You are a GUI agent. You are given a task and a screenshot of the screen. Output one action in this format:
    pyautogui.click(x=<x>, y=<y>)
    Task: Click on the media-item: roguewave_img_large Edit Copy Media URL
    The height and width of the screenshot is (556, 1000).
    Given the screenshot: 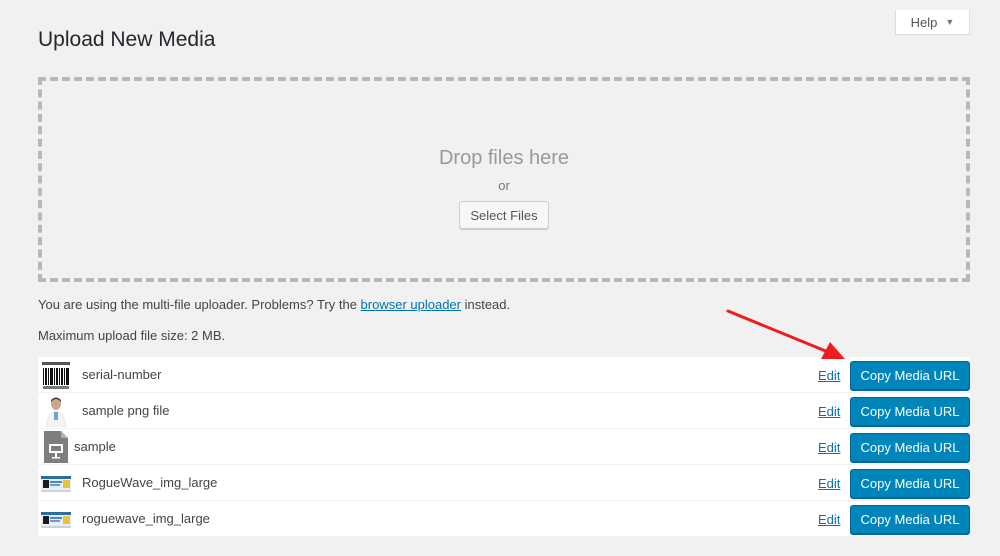 What is the action you would take?
    pyautogui.click(x=504, y=519)
    